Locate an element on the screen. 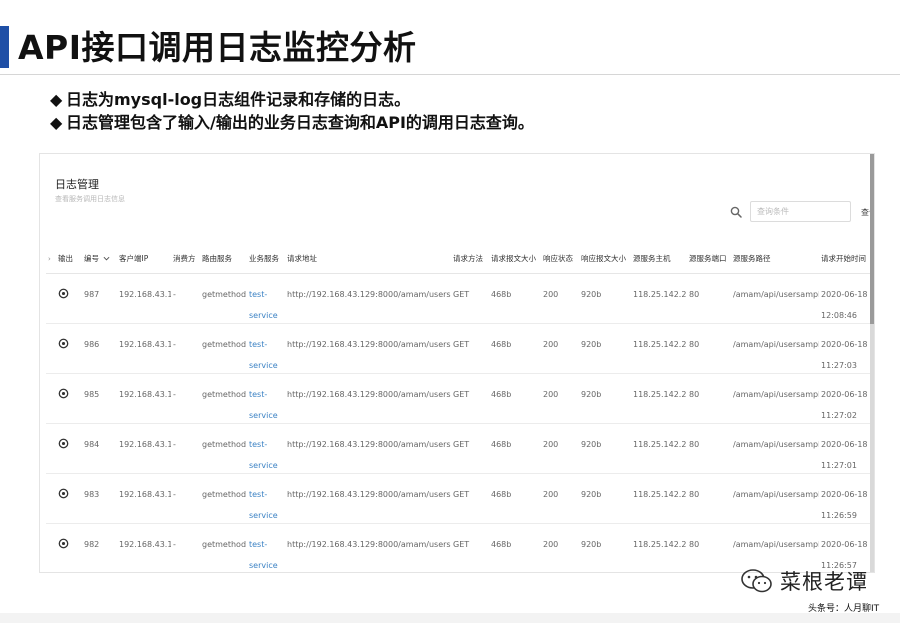 This screenshot has width=900, height=623. start-time: 12:08:46 is located at coordinates (839, 315).